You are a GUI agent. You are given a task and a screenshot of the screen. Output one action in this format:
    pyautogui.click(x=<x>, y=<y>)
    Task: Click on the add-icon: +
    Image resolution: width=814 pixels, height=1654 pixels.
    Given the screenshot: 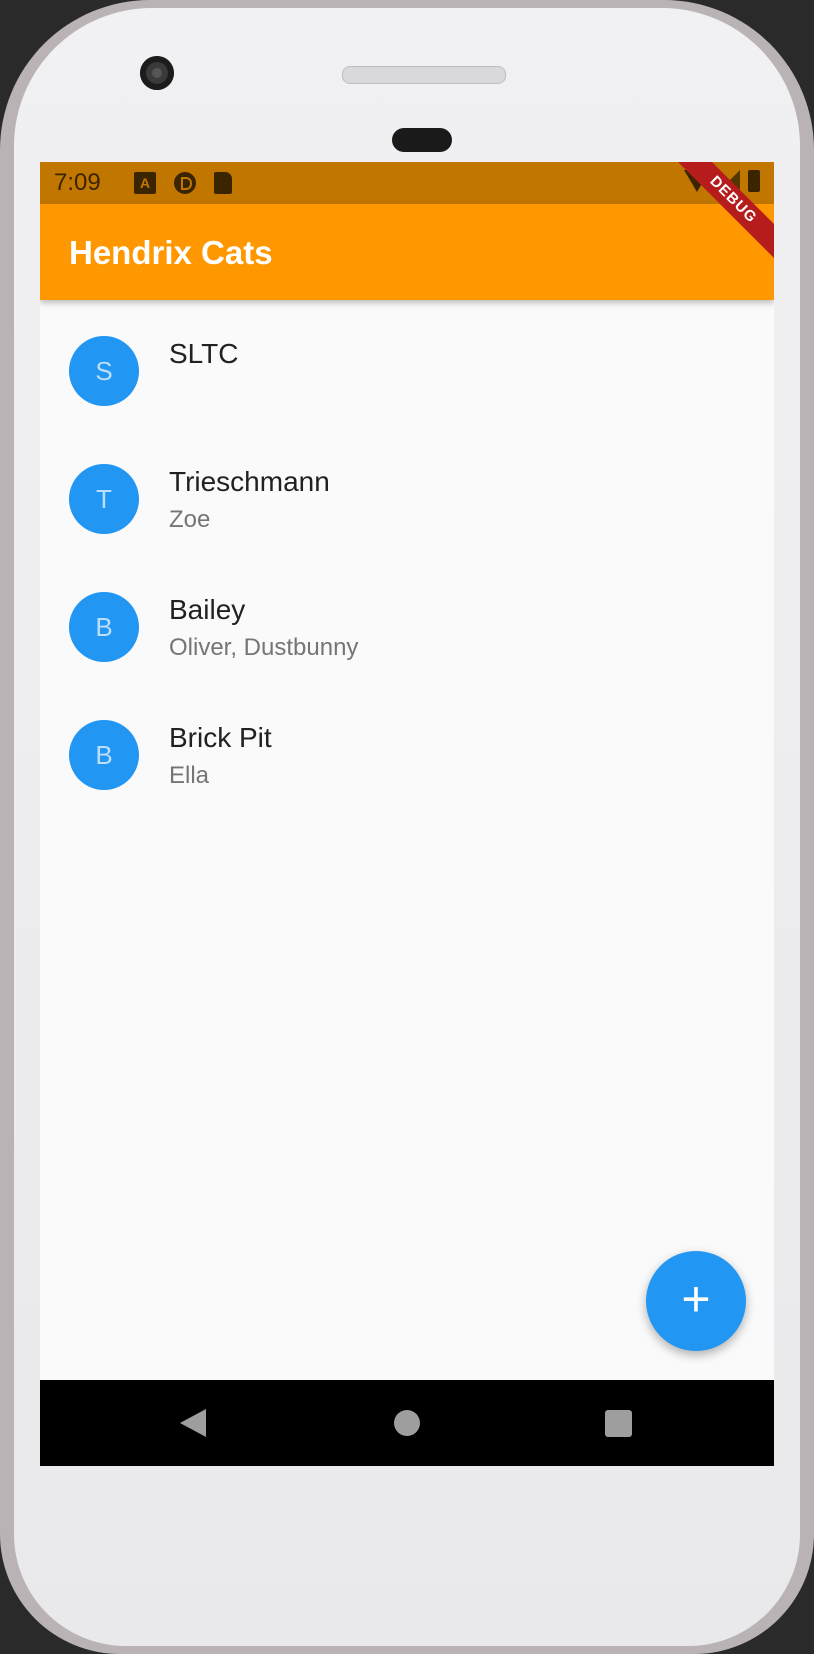 What is the action you would take?
    pyautogui.click(x=696, y=1299)
    